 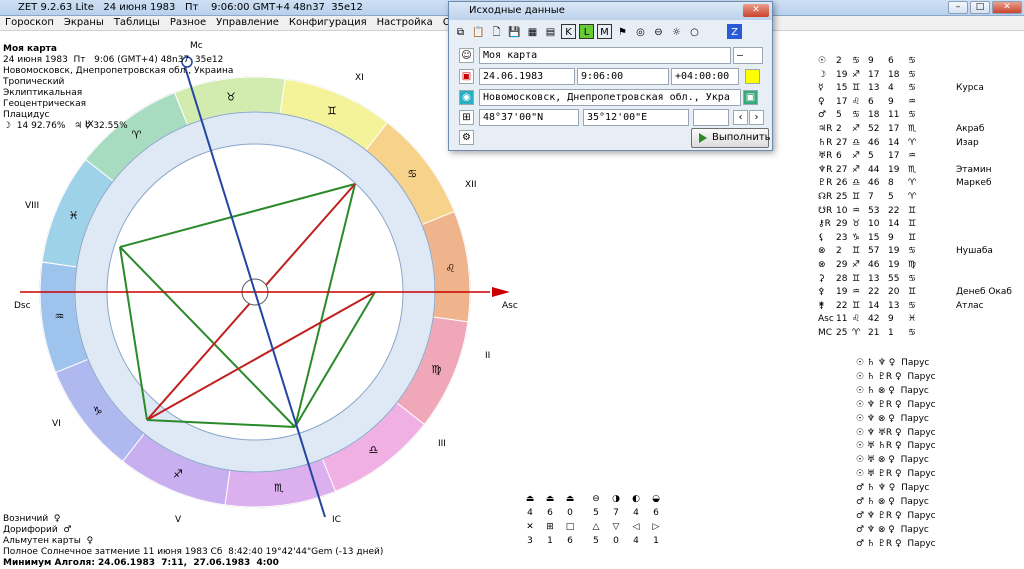 What do you see at coordinates (65, 126) in the screenshot?
I see `moon-phase: ☽ 14 92.76% ♃ ☿ 32.55%` at bounding box center [65, 126].